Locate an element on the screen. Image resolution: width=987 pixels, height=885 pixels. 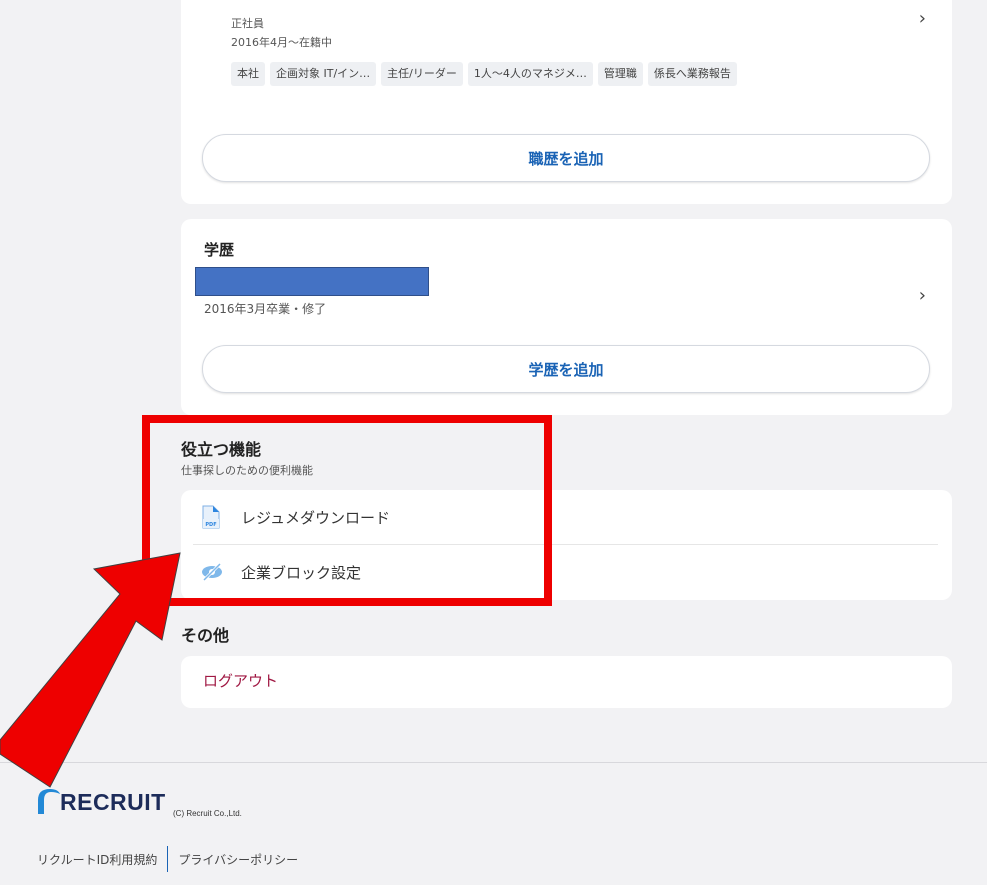
recruit-logo-text: RECRUIT is located at coordinates (113, 802).